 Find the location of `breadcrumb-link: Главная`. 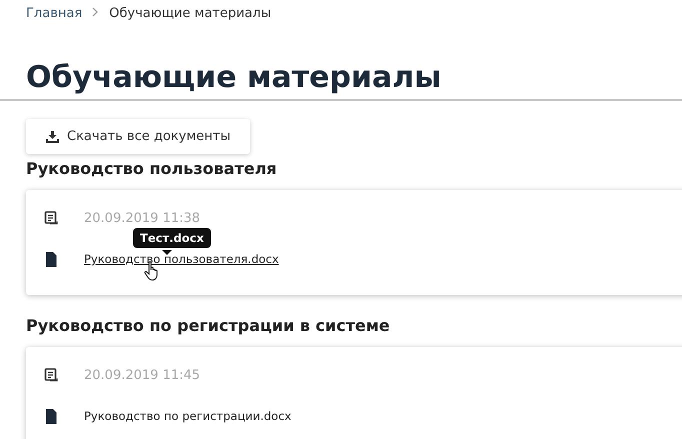

breadcrumb-link: Главная is located at coordinates (54, 13).